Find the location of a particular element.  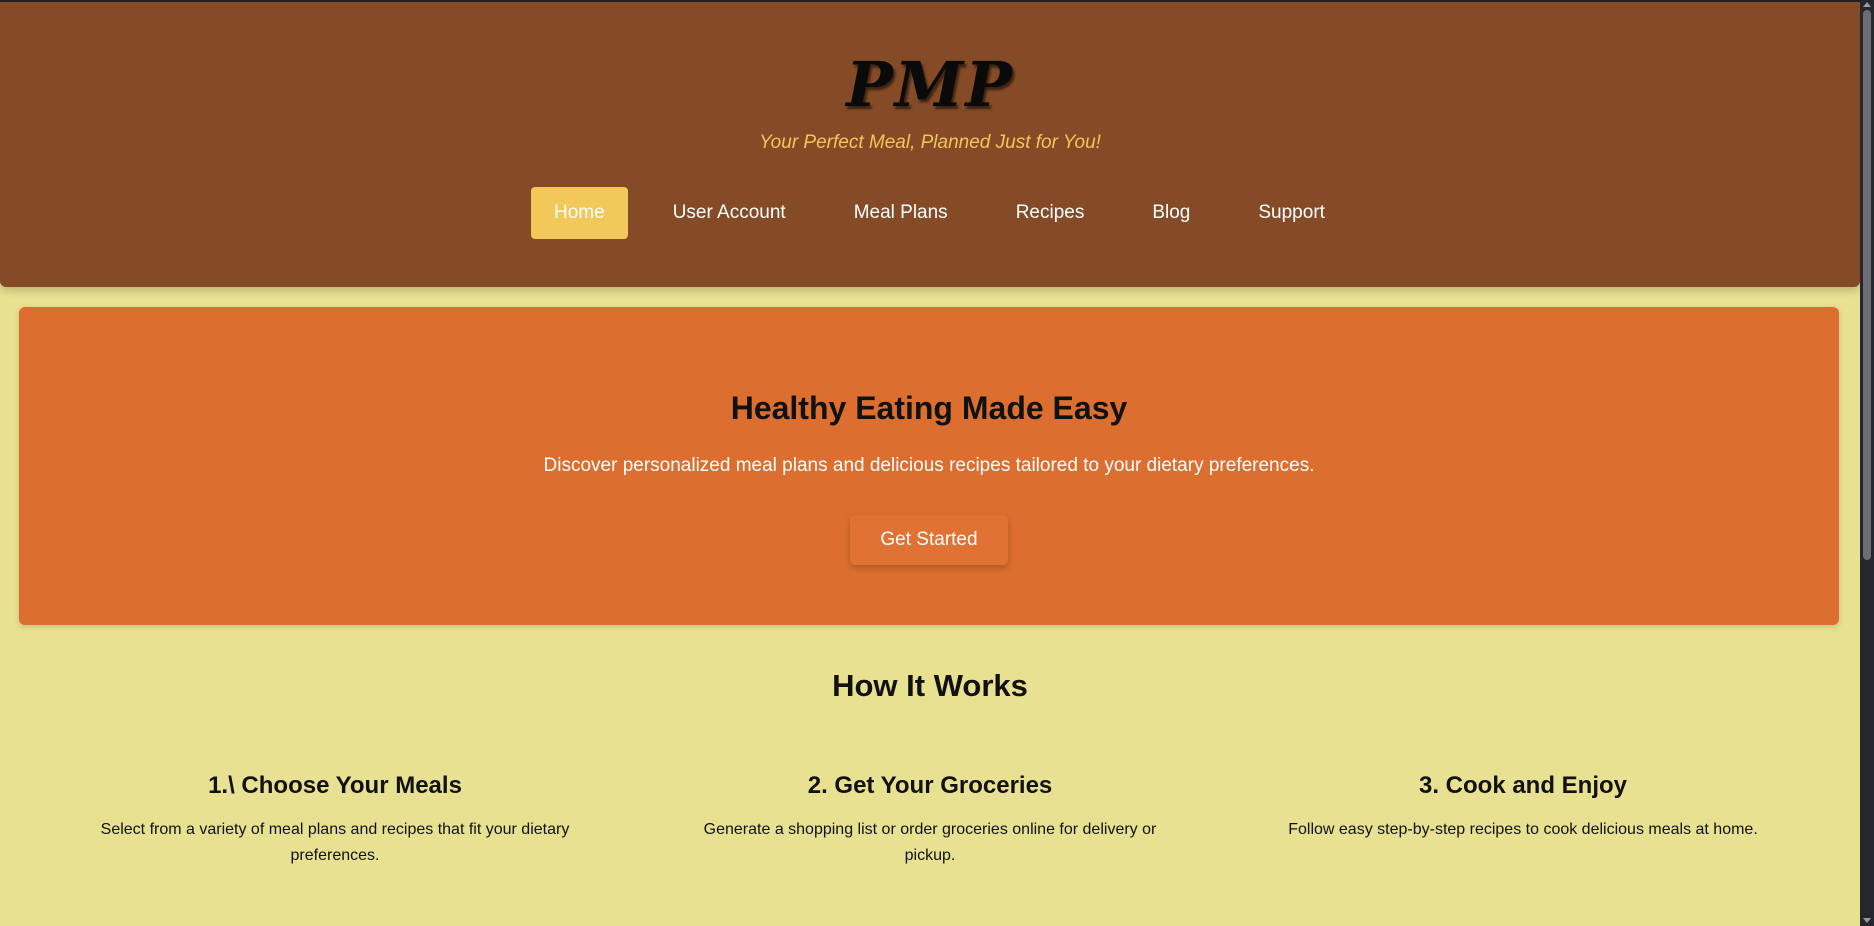

nav-item-home: Home is located at coordinates (579, 213).